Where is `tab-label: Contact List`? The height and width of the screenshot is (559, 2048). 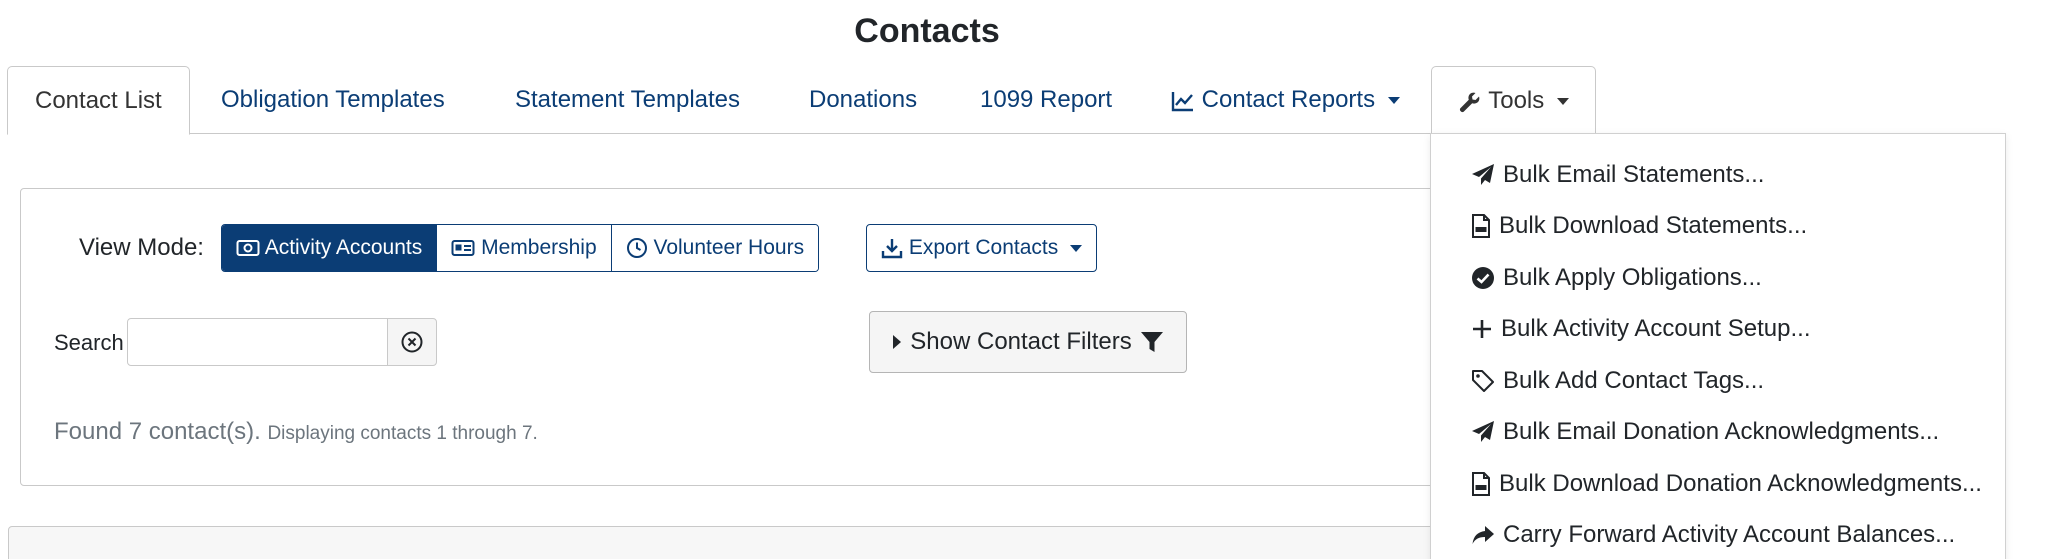
tab-label: Contact List is located at coordinates (98, 100).